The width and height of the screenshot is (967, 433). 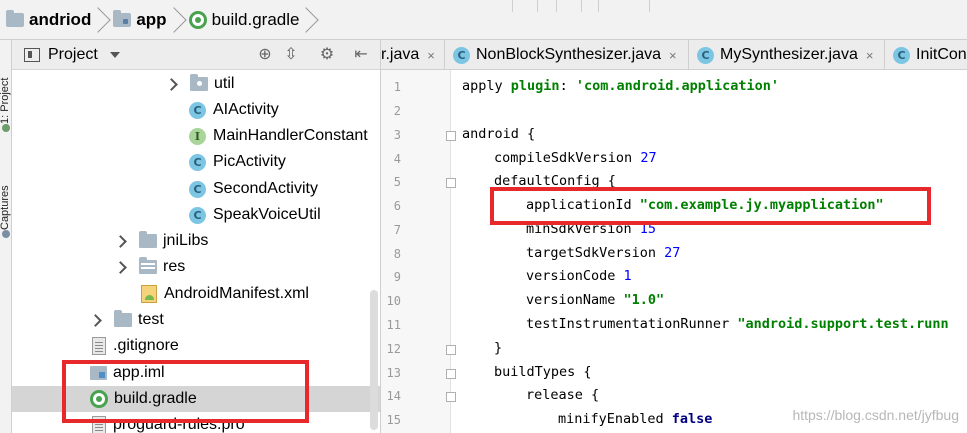 I want to click on tree-item-jnilibs: jniLibs, so click(x=196, y=241).